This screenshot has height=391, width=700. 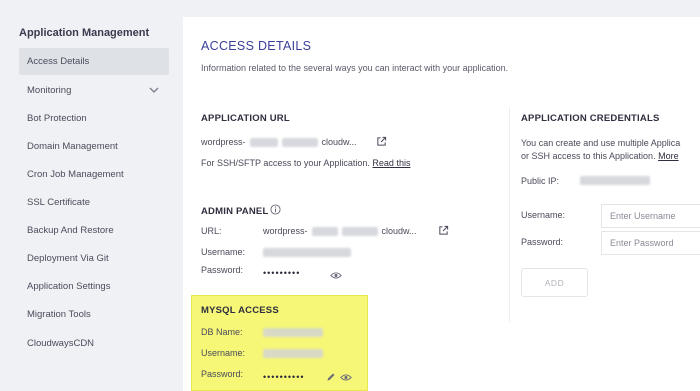 I want to click on admin-username-label: Username:, so click(x=223, y=252).